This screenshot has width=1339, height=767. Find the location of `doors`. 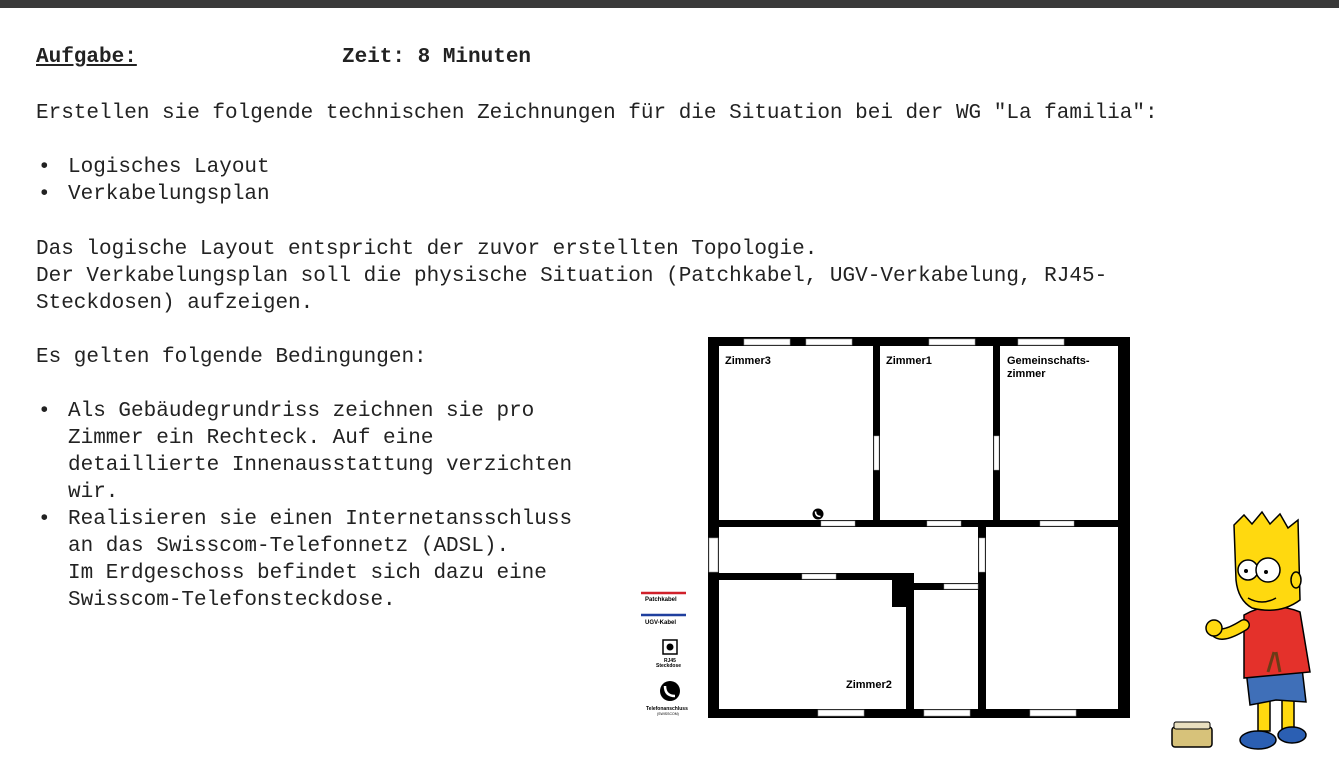

doors is located at coordinates (938, 512).